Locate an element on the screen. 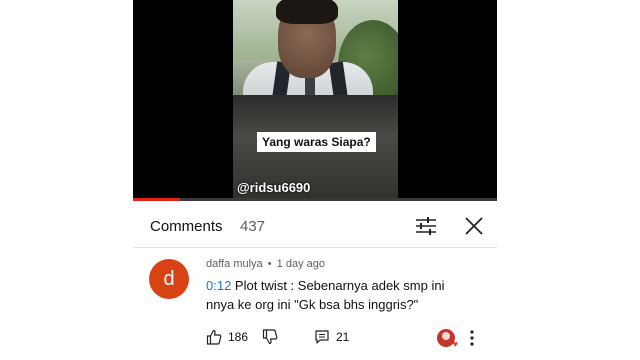 Image resolution: width=640 pixels, height=360 pixels. comment-meta: daffa mulya • 1 day ago is located at coordinates (265, 264).